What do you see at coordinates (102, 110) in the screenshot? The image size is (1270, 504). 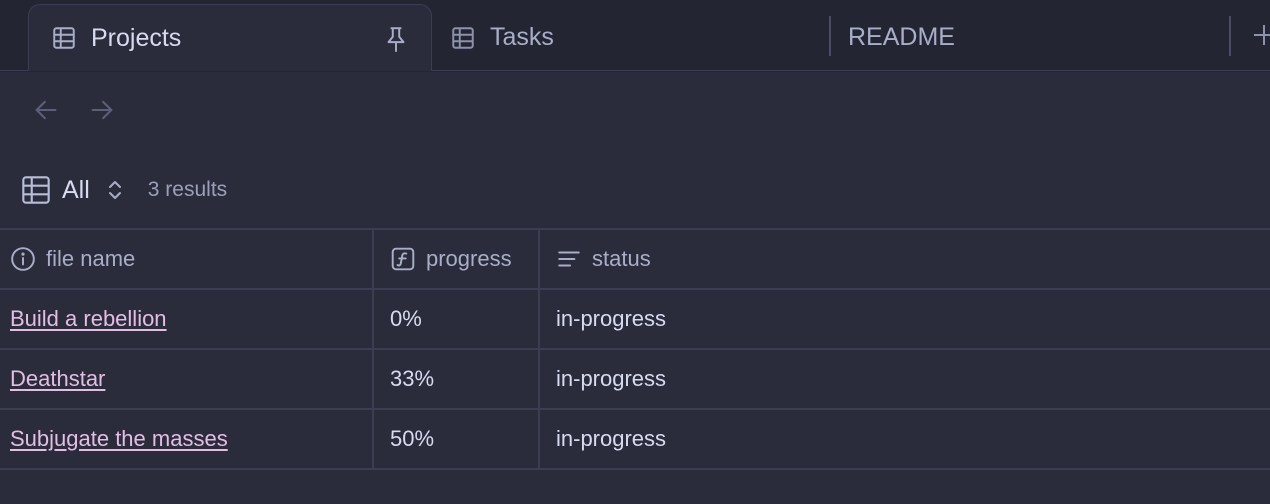 I see `forward-arrow-icon` at bounding box center [102, 110].